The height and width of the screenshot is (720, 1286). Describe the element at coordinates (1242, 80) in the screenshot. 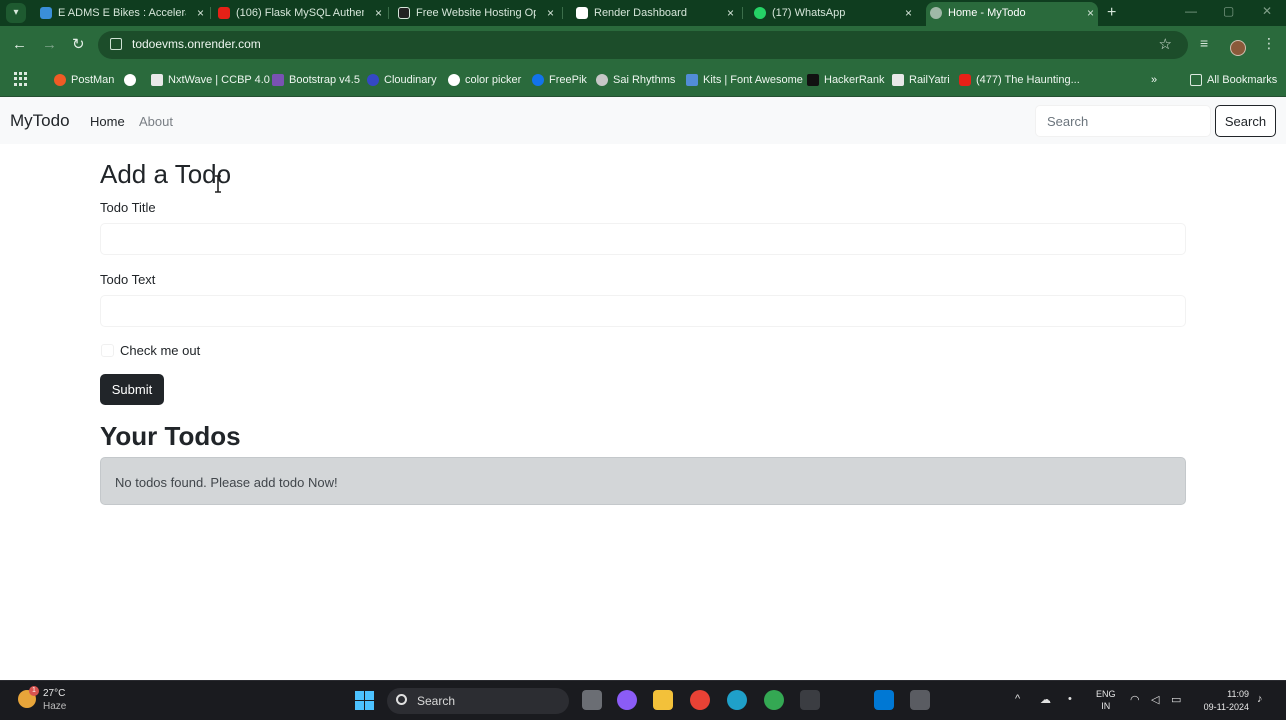

I see `bookmark-label: All Bookmarks` at that location.